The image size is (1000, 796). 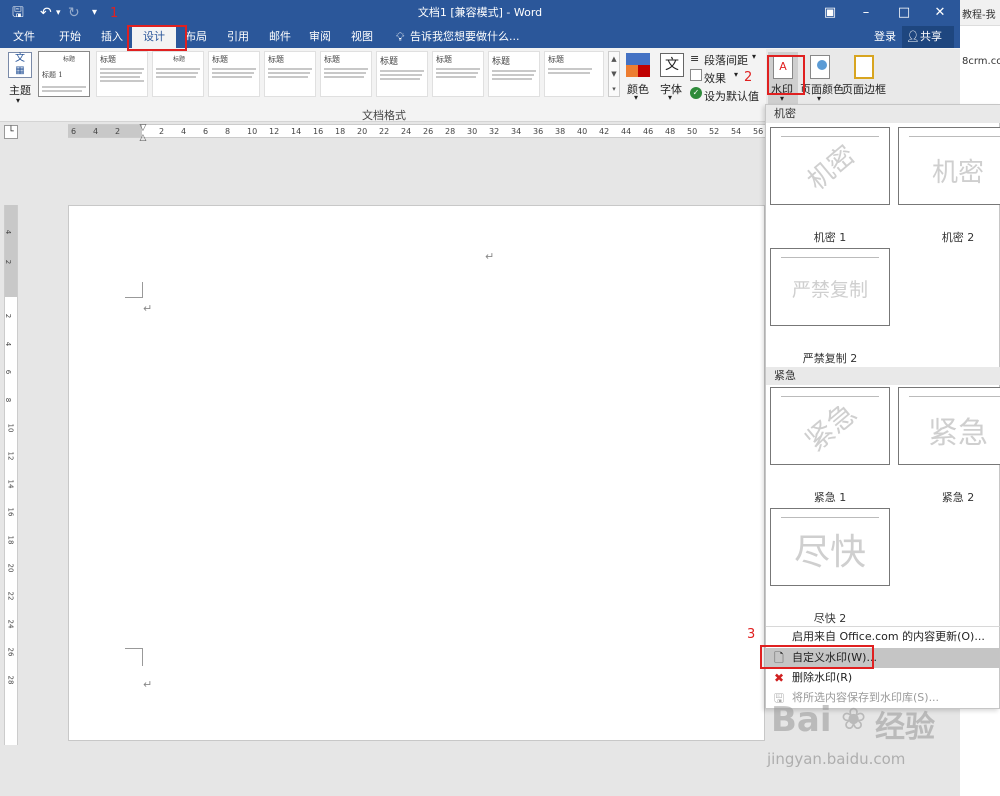 I want to click on style-set-thumb-8: 标题, so click(x=458, y=74).